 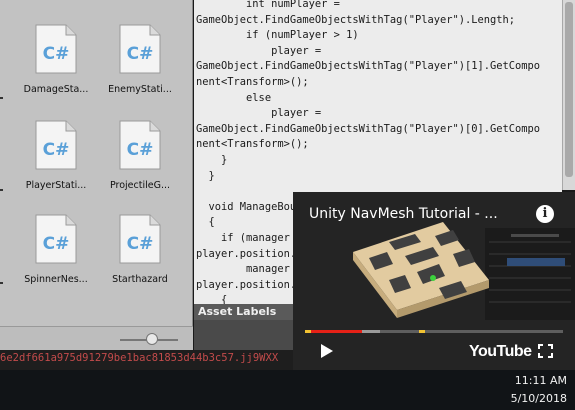 I want to click on video-progress-bar, so click(x=434, y=331).